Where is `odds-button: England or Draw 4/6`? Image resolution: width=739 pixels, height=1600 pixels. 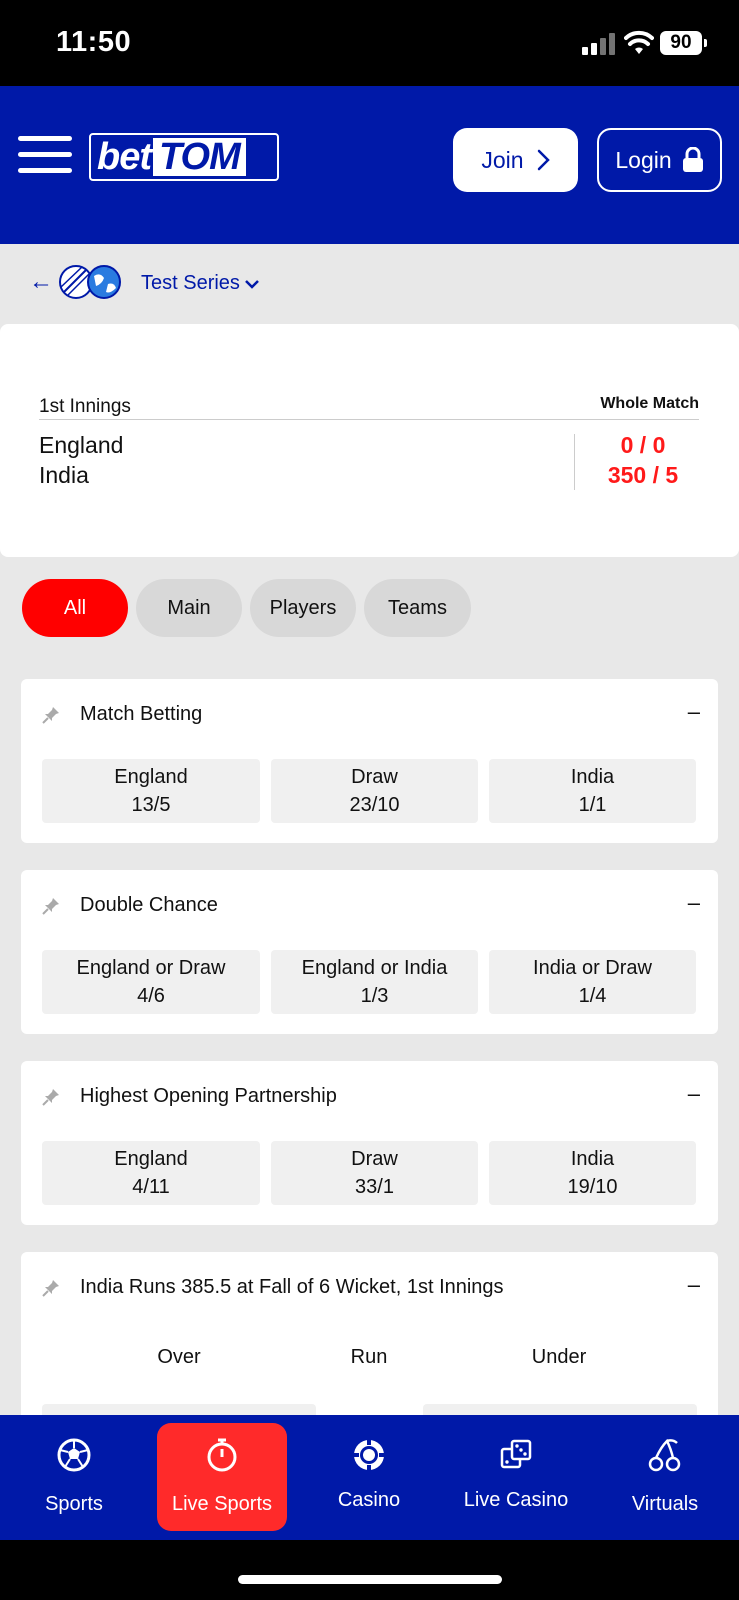
odds-button: England or Draw 4/6 is located at coordinates (151, 982).